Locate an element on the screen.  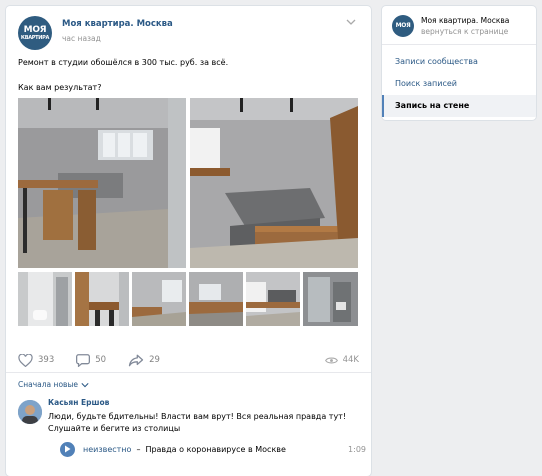
sidebar-community-avatar: МОЯ is located at coordinates (403, 26).